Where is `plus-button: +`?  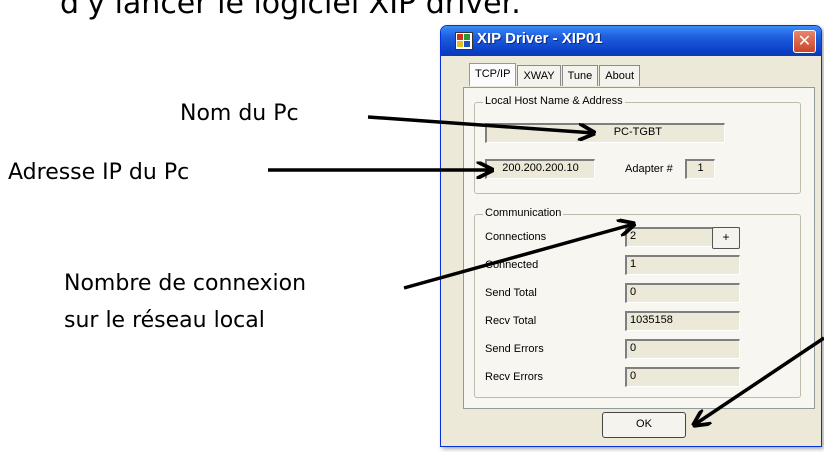 plus-button: + is located at coordinates (726, 238).